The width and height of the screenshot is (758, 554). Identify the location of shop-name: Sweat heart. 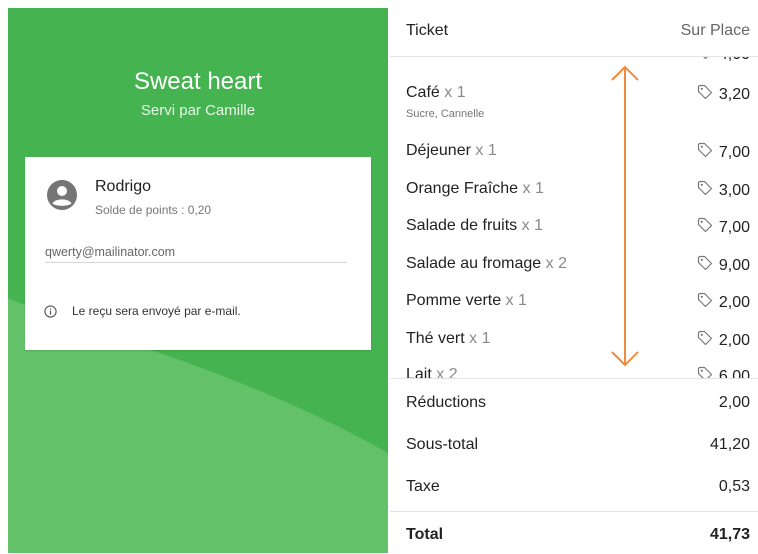
(198, 81).